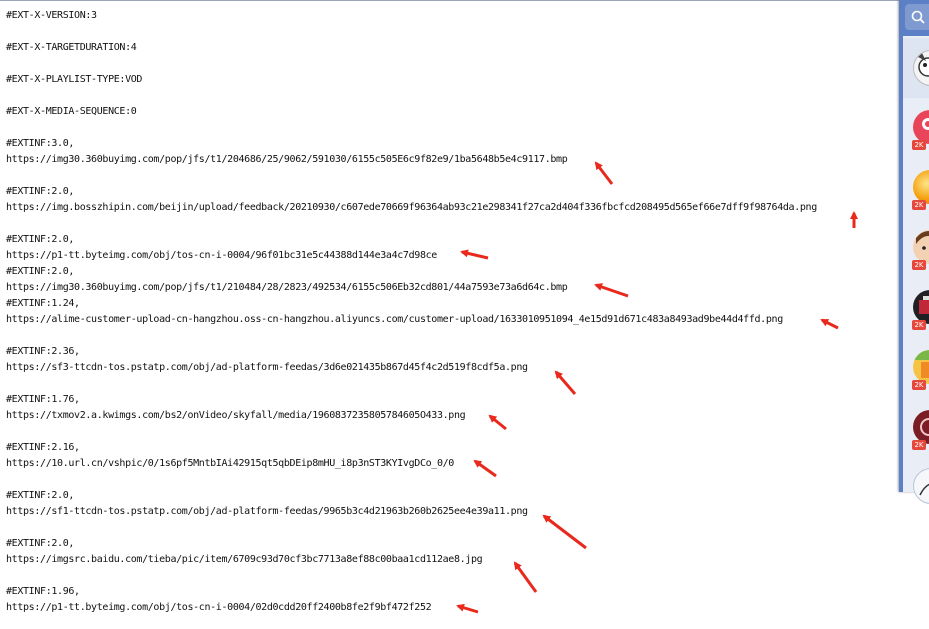 The image size is (929, 629). I want to click on search-button, so click(917, 17).